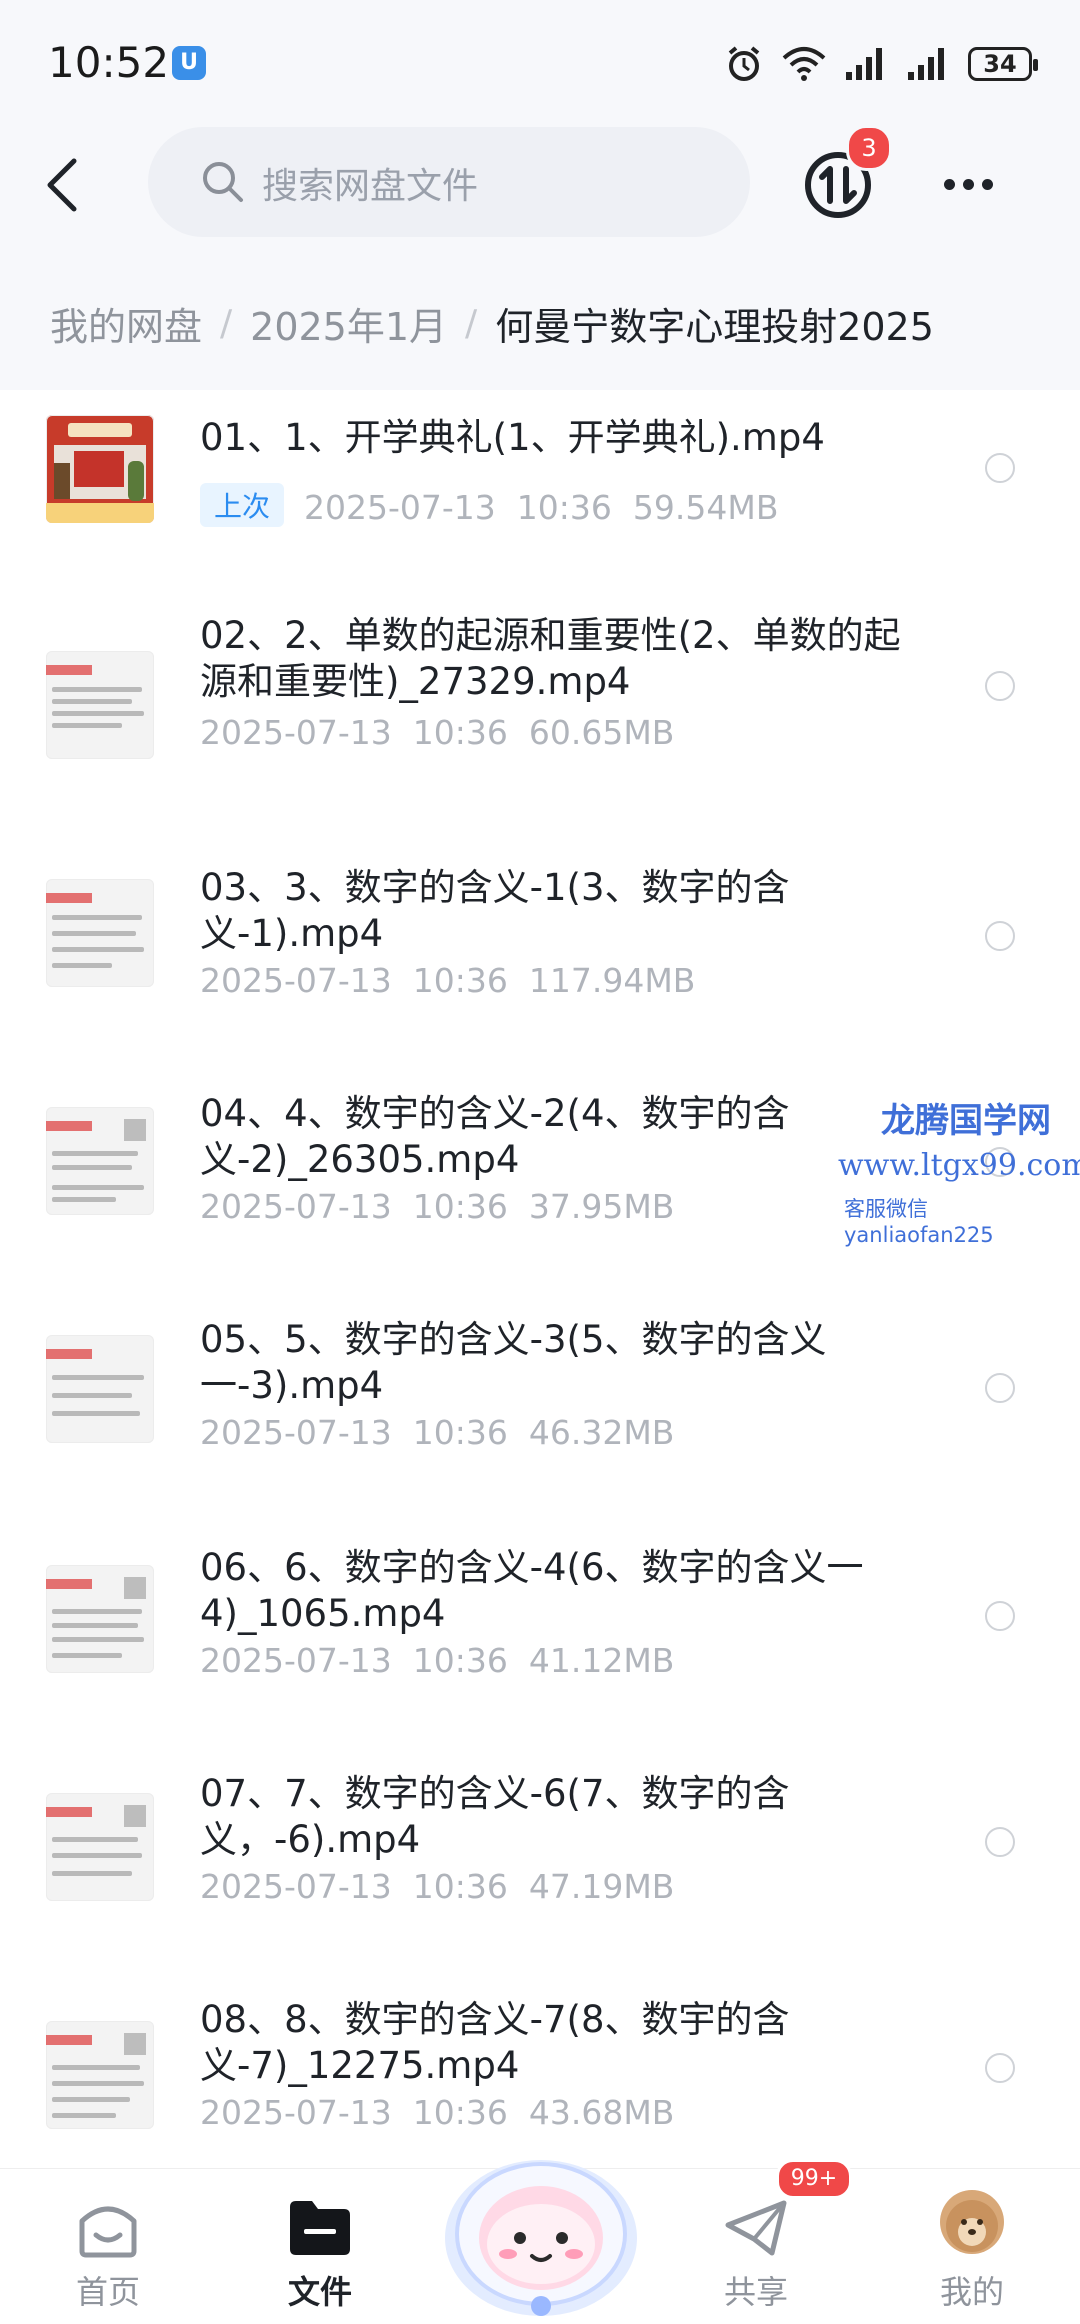 The image size is (1080, 2324). Describe the element at coordinates (705, 507) in the screenshot. I see `file-size: 59.54MB` at that location.